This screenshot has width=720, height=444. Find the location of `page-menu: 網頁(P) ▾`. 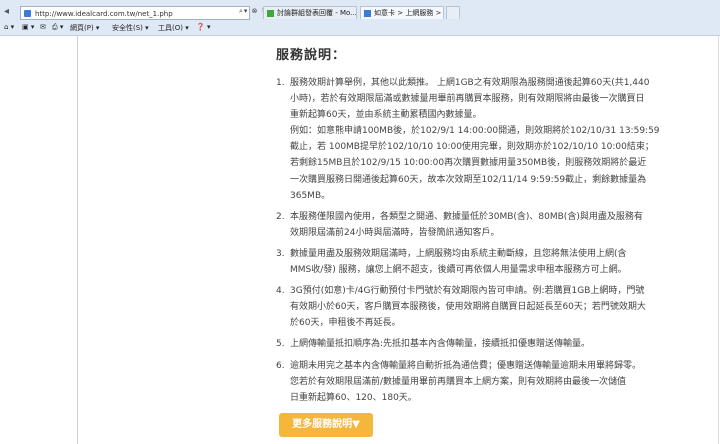

page-menu: 網頁(P) ▾ is located at coordinates (84, 28).